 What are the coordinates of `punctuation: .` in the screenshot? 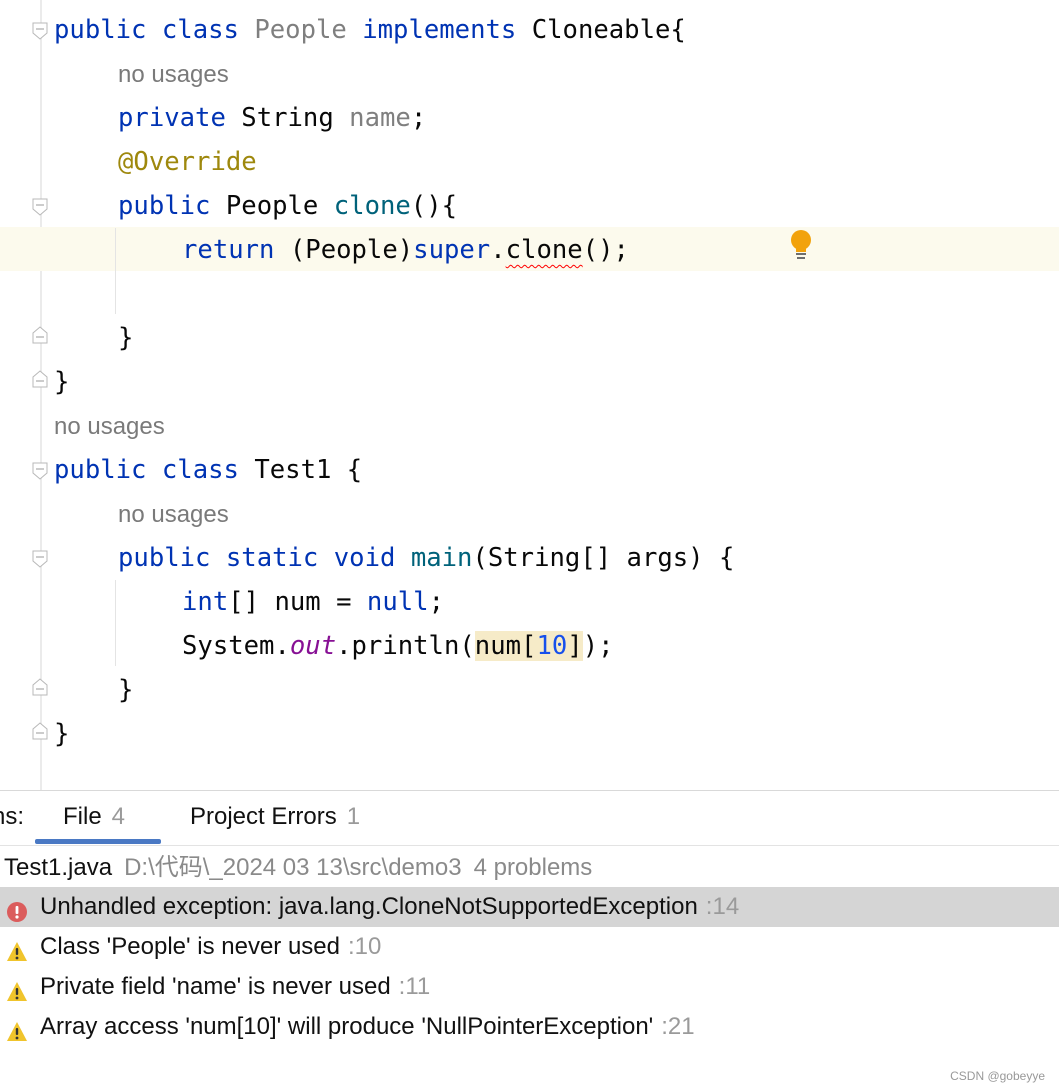 It's located at (498, 250).